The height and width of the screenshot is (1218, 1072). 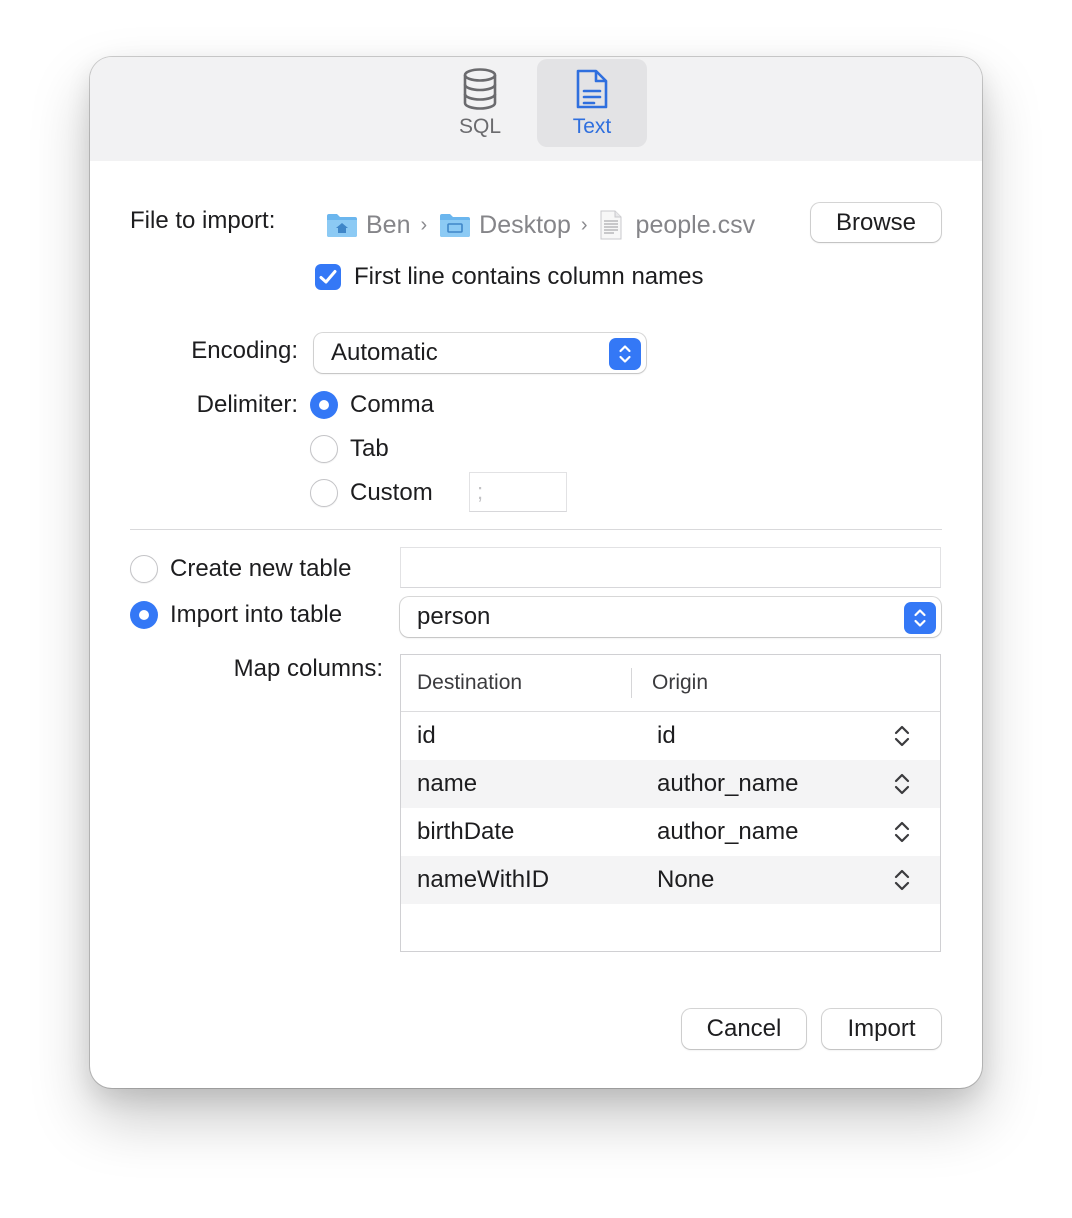 I want to click on desktop-folder-icon, so click(x=455, y=225).